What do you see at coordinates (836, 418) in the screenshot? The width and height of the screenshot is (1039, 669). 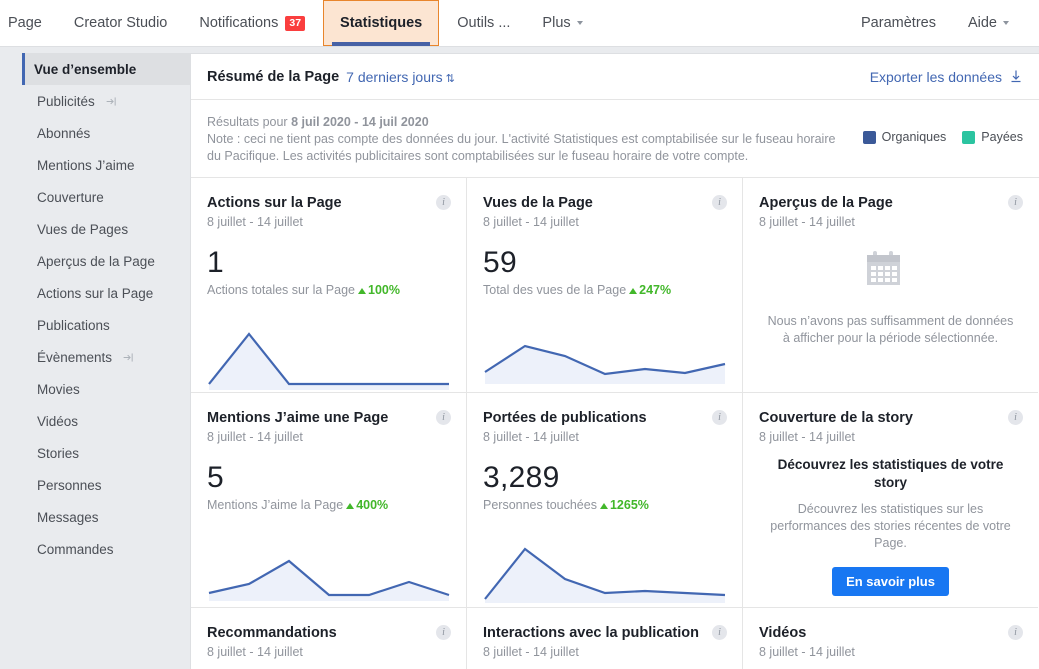 I see `card-title: Couverture de la story` at bounding box center [836, 418].